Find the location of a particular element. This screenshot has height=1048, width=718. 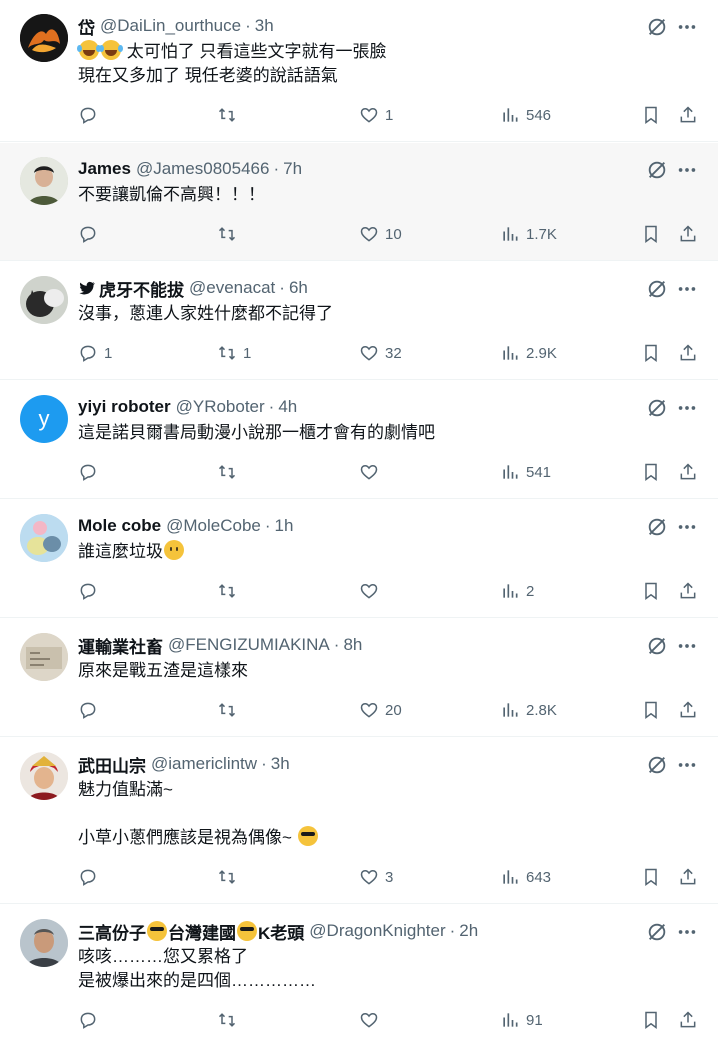

user-handle: @DaiLin_ourthuce is located at coordinates (170, 26).